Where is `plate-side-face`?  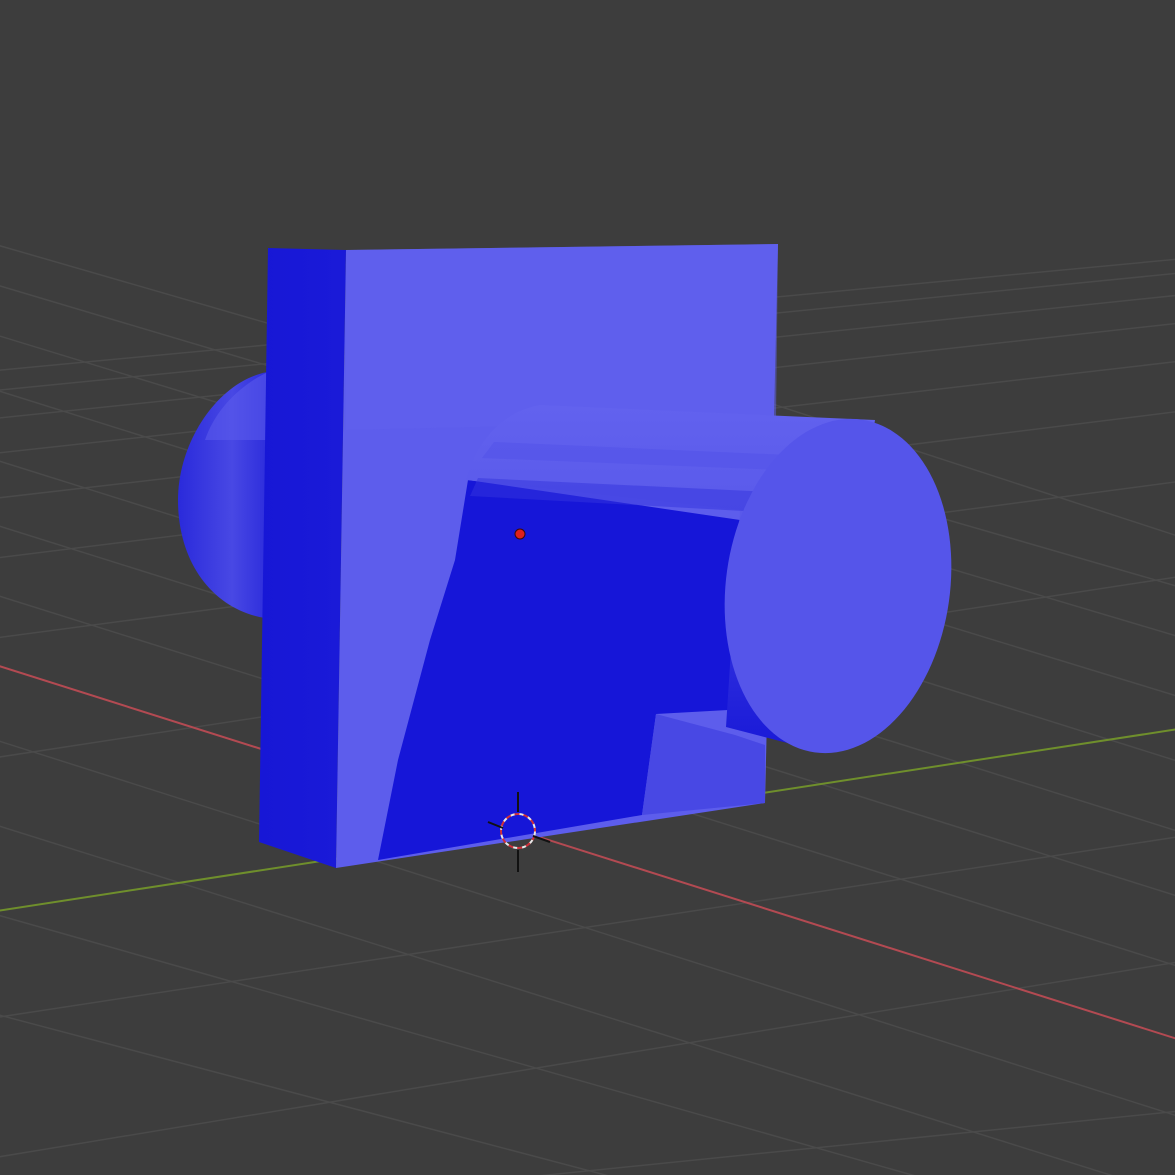 plate-side-face is located at coordinates (302, 558).